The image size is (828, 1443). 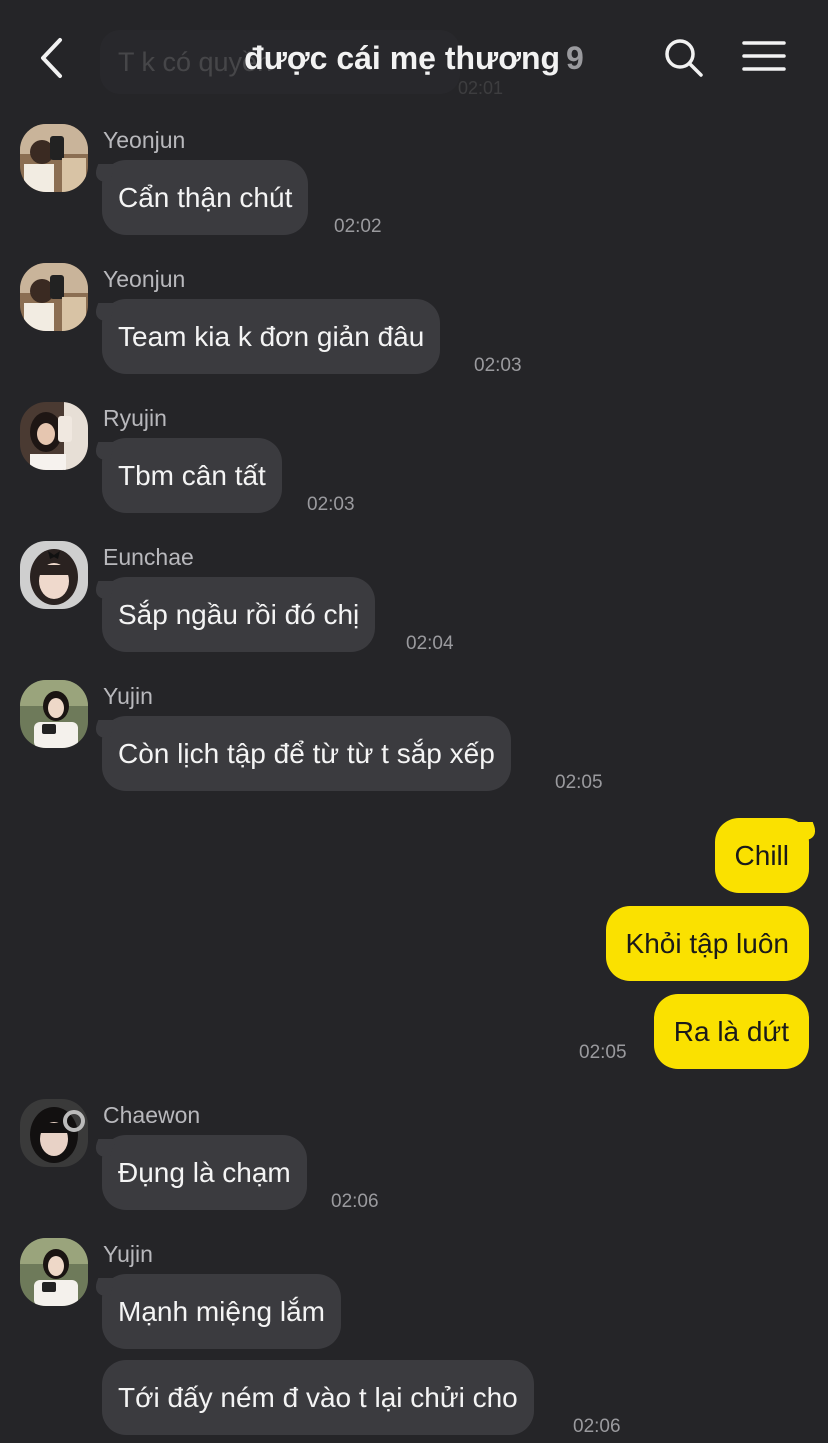 I want to click on message-group: Ryujin Tbm cân tất 02:03, so click(x=414, y=458).